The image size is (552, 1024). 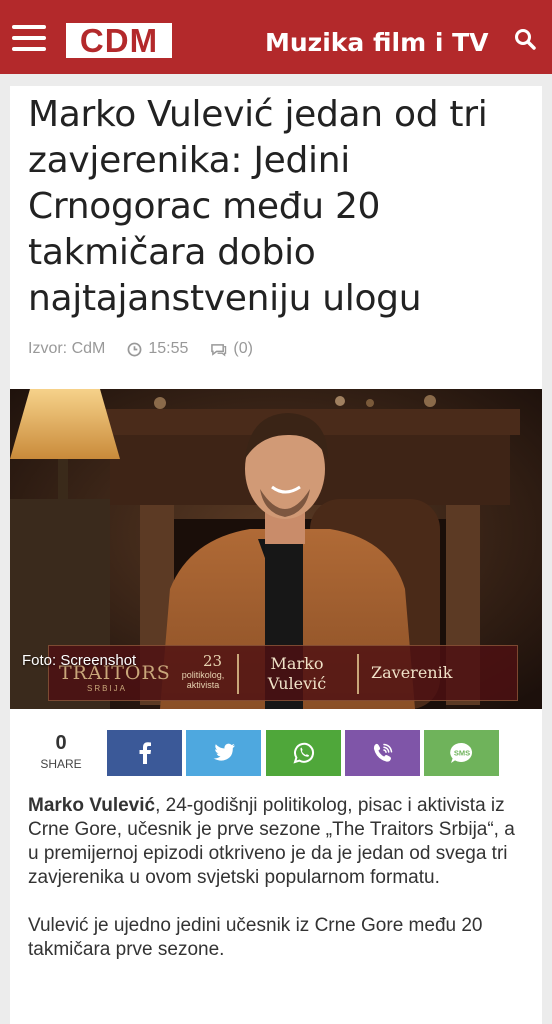 I want to click on logo-text: CDM, so click(x=119, y=40).